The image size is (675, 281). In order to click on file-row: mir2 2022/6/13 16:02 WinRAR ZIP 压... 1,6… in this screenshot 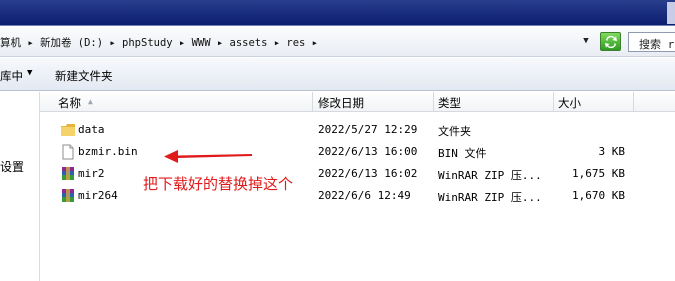, I will do `click(357, 174)`.